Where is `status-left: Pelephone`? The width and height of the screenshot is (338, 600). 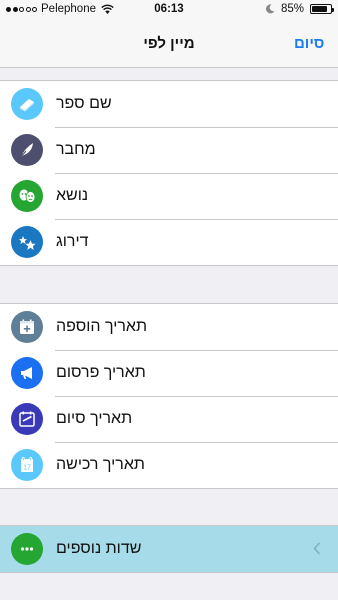 status-left: Pelephone is located at coordinates (60, 9).